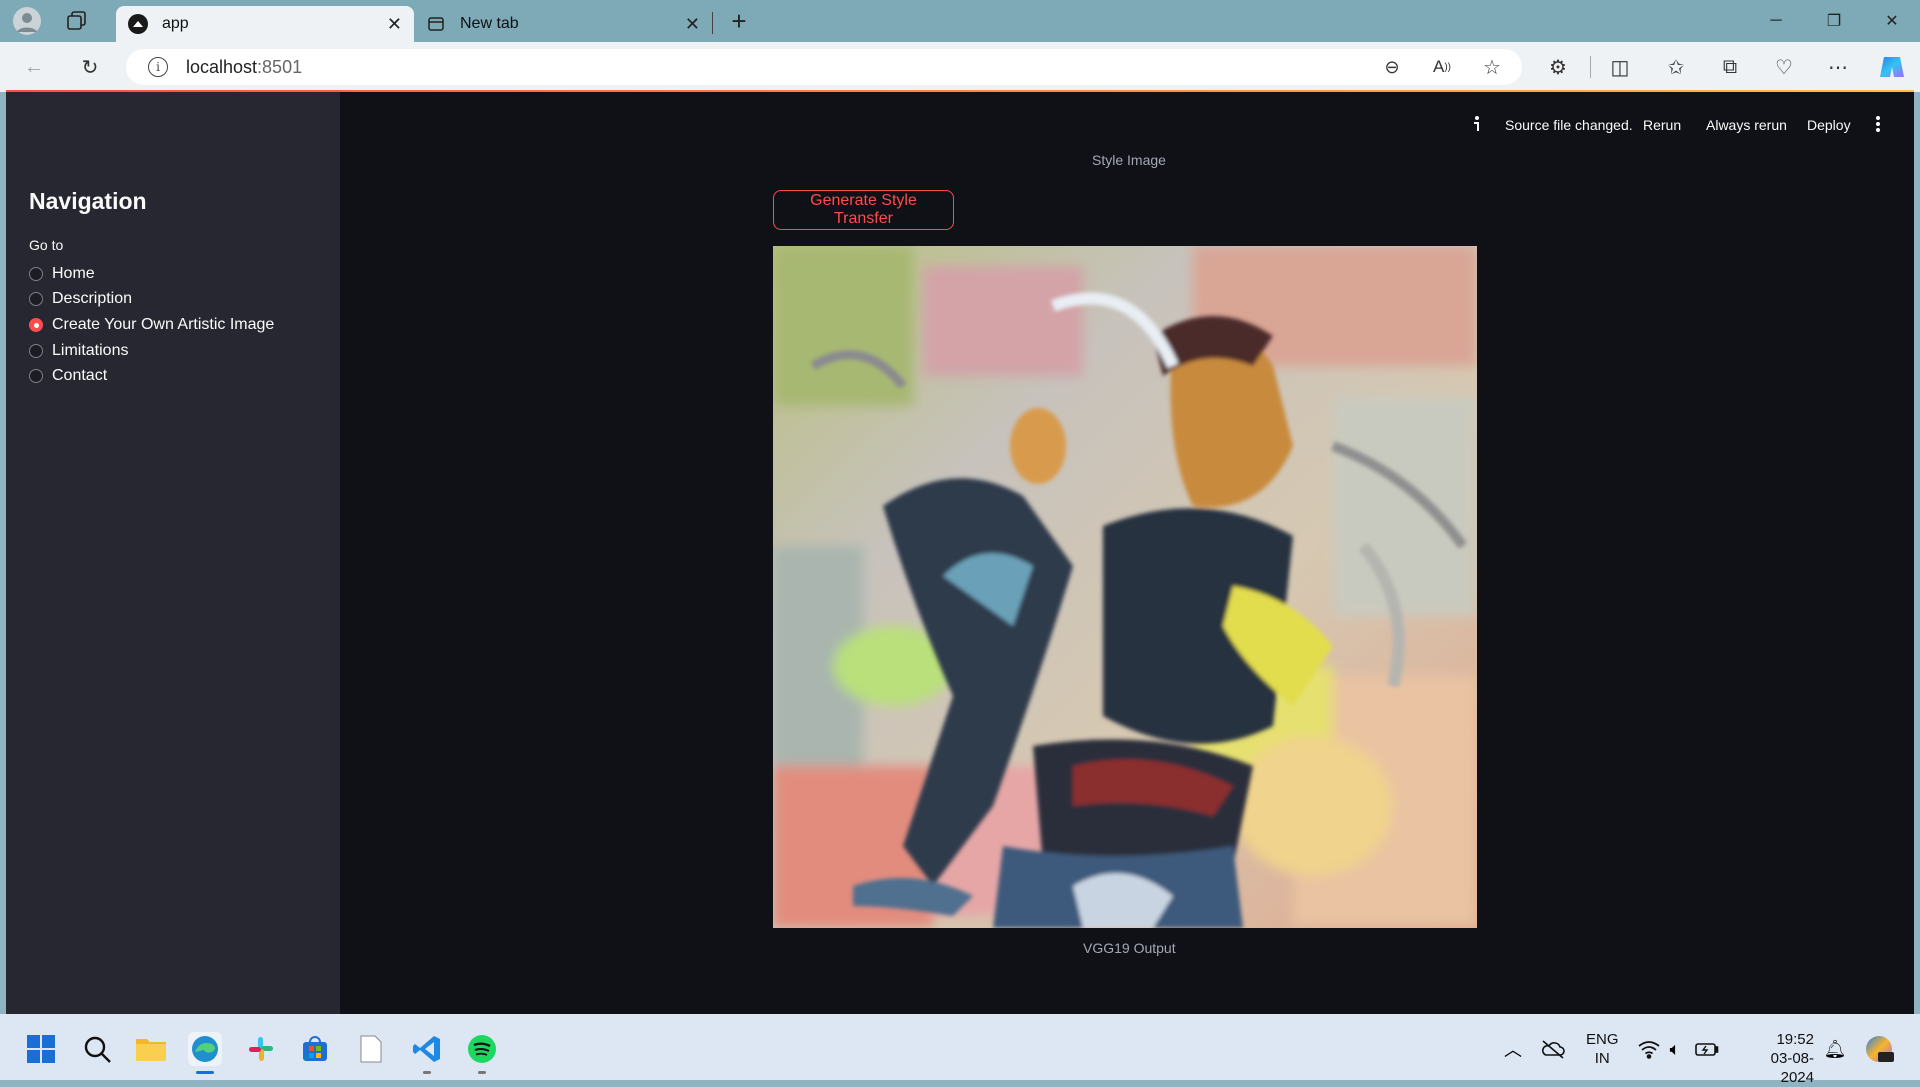  What do you see at coordinates (205, 1072) in the screenshot?
I see `active-app-indicator` at bounding box center [205, 1072].